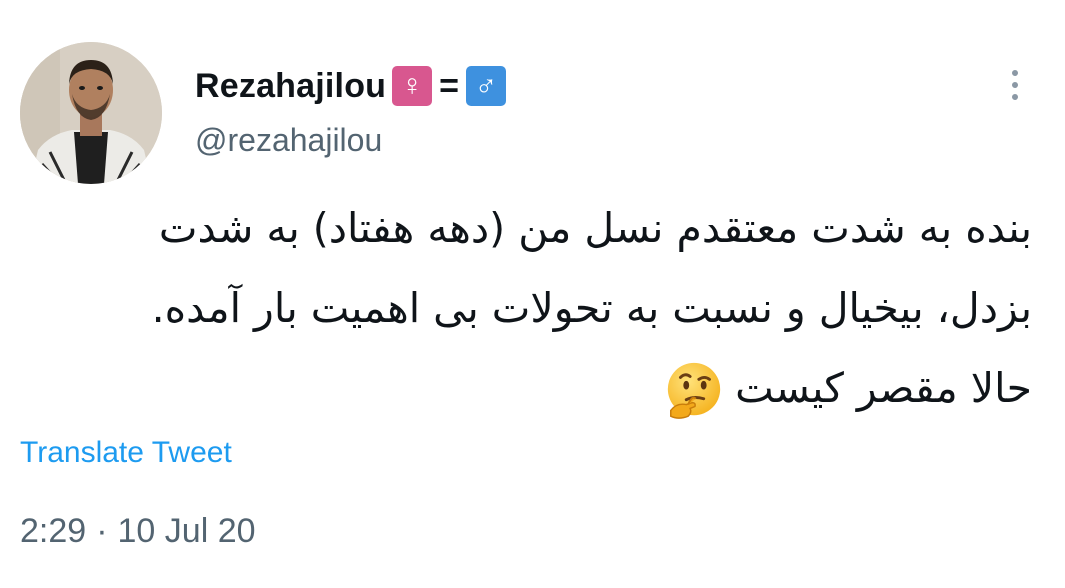 This screenshot has height=588, width=1065. I want to click on tweet-line-with-emoji: حالا مقصر کیست, so click(527, 388).